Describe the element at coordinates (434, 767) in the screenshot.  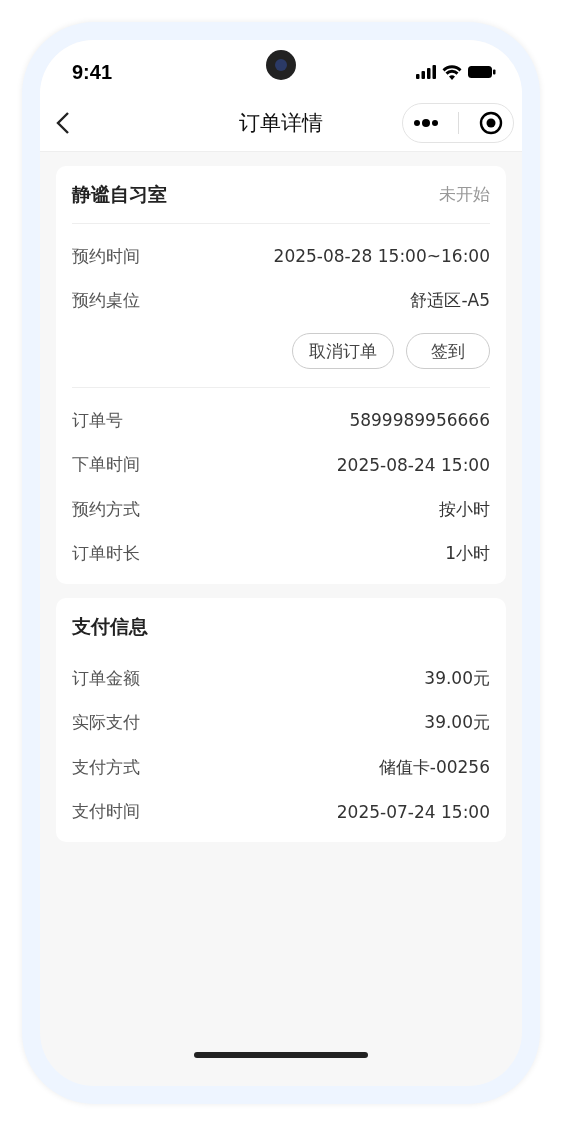
I see `field-value: 储值卡-00256` at that location.